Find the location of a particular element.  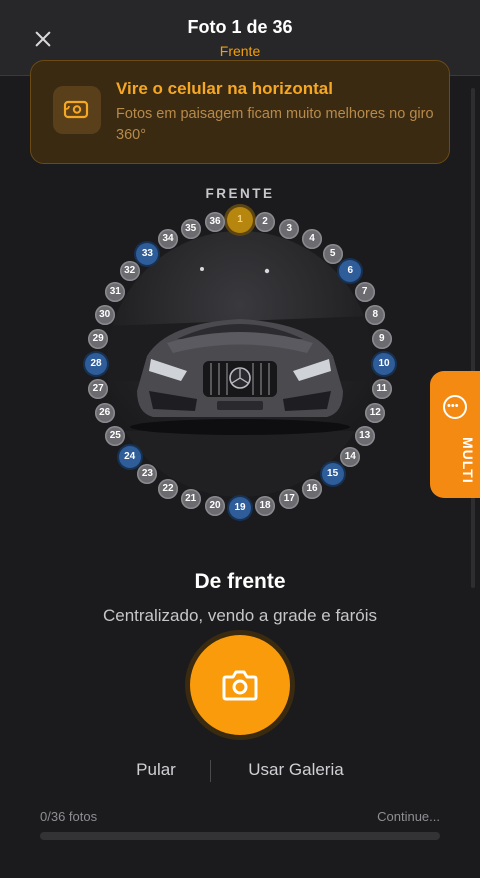

angle-position-18: 18 is located at coordinates (265, 505).